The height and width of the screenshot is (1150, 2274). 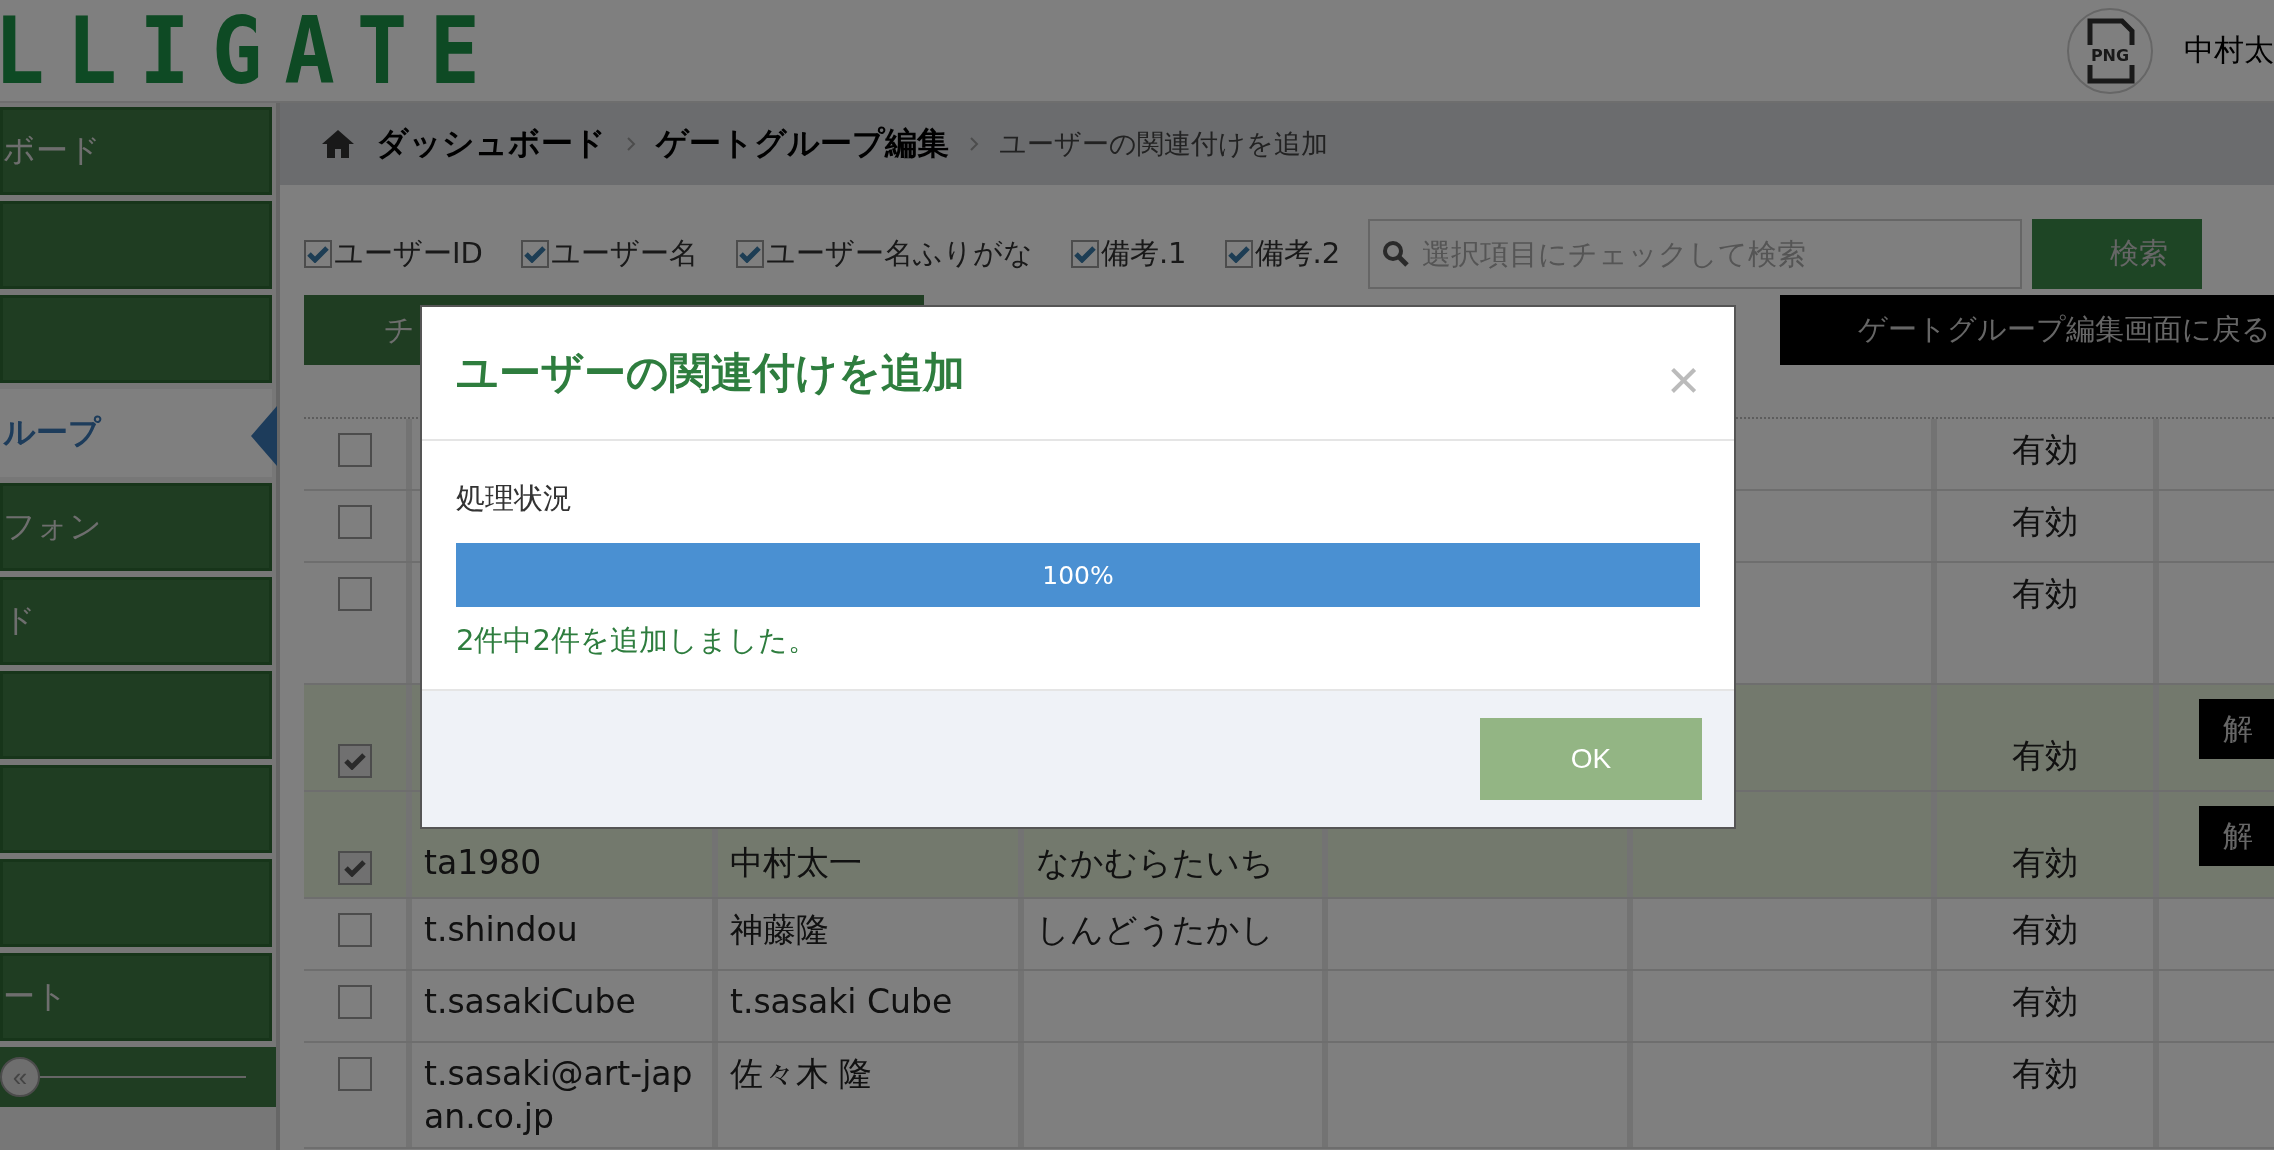 What do you see at coordinates (136, 621) in the screenshot?
I see `sidebar-item: ド` at bounding box center [136, 621].